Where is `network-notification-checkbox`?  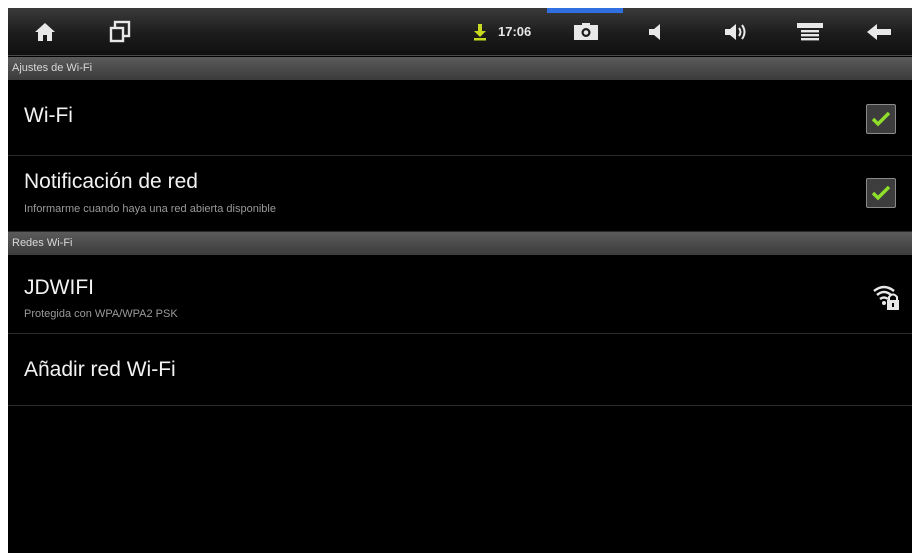 network-notification-checkbox is located at coordinates (881, 193).